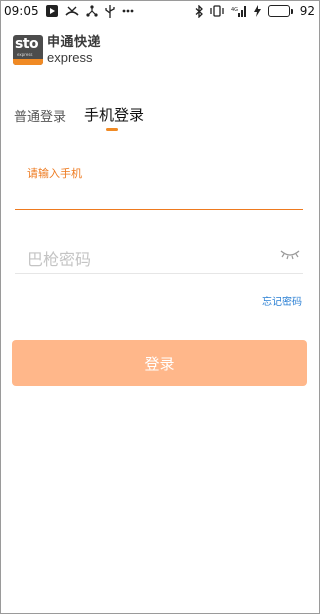 The image size is (320, 614). Describe the element at coordinates (160, 11) in the screenshot. I see `status-bar: 09:05 4G 92` at that location.